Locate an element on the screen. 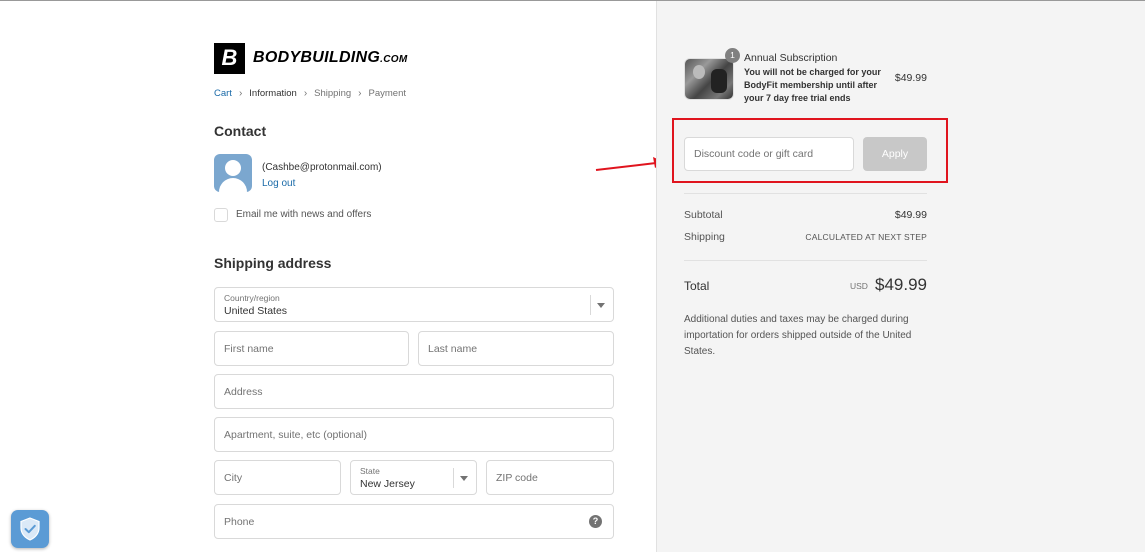 Image resolution: width=1145 pixels, height=552 pixels. avatar-body is located at coordinates (233, 185).